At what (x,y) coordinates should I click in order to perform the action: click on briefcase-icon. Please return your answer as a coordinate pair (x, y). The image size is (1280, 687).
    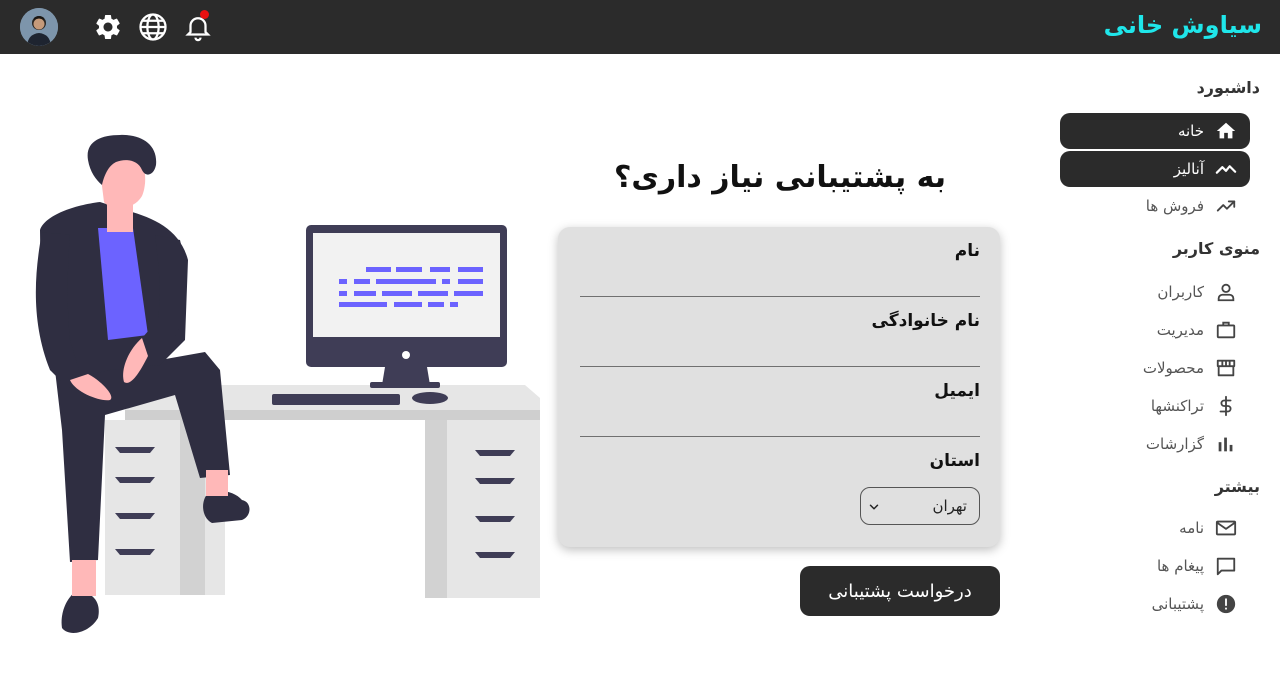
    Looking at the image, I should click on (1226, 330).